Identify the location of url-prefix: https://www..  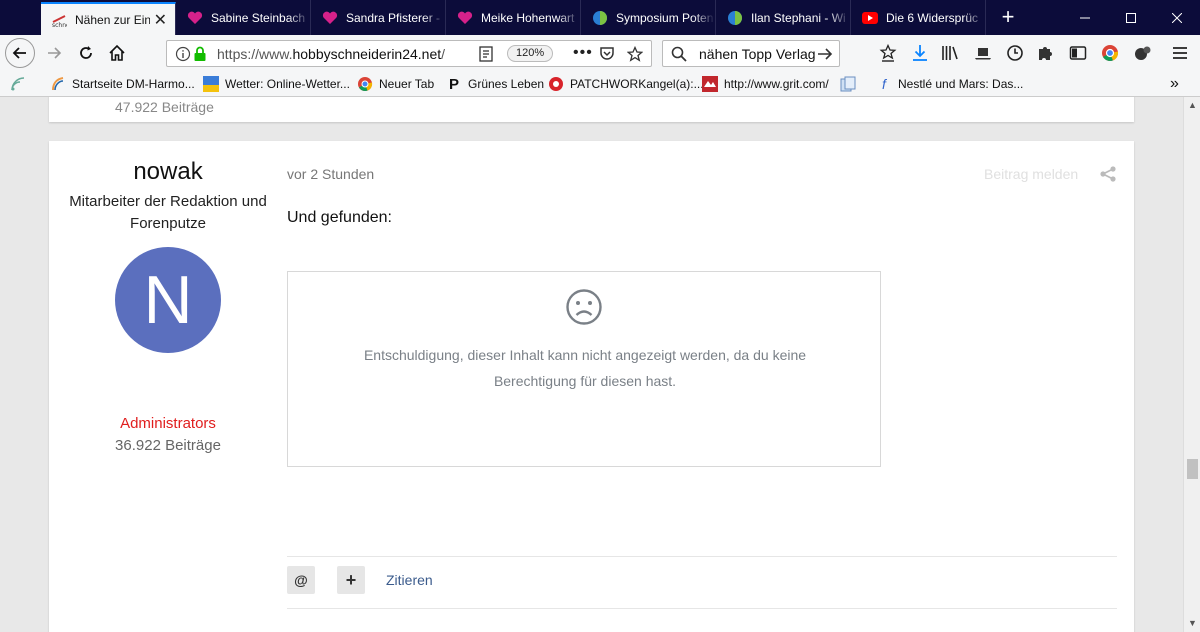
(255, 53).